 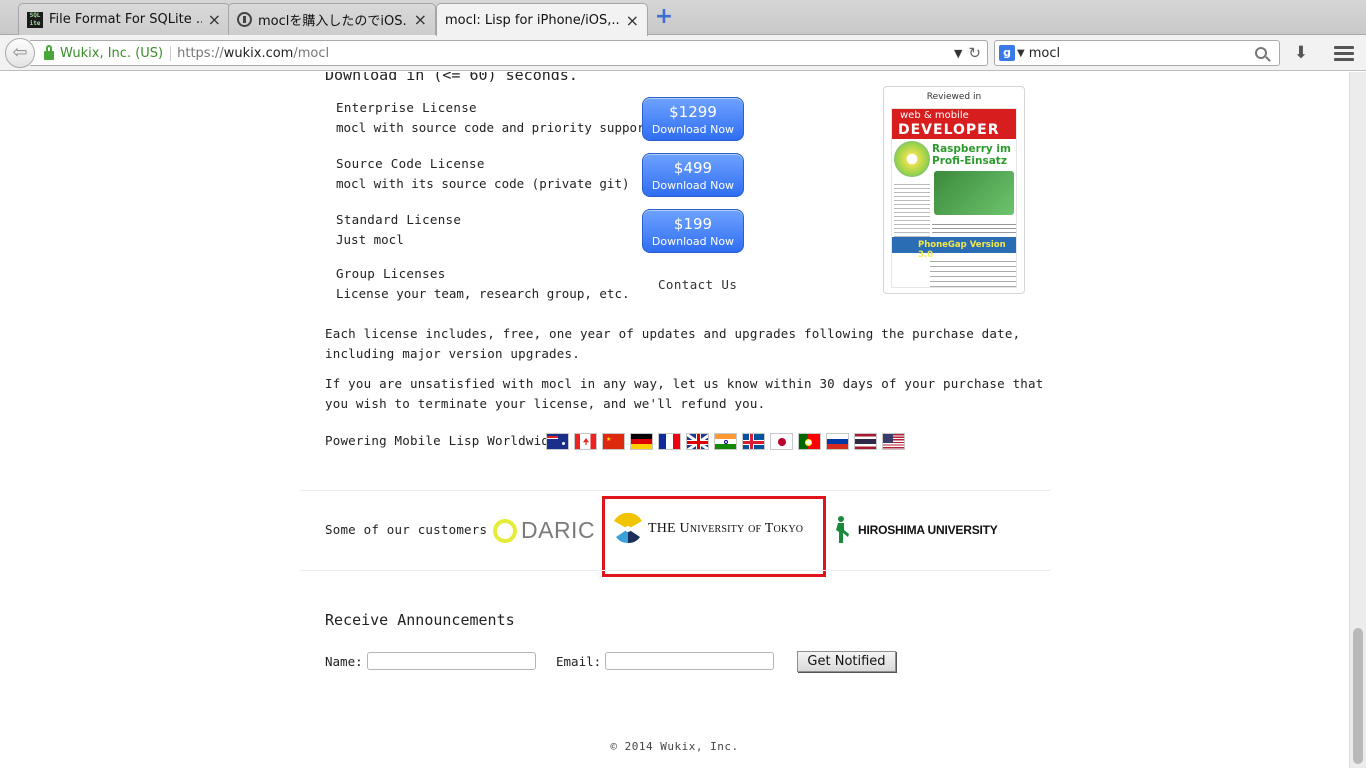 I want to click on india-flag-icon, so click(x=725, y=441).